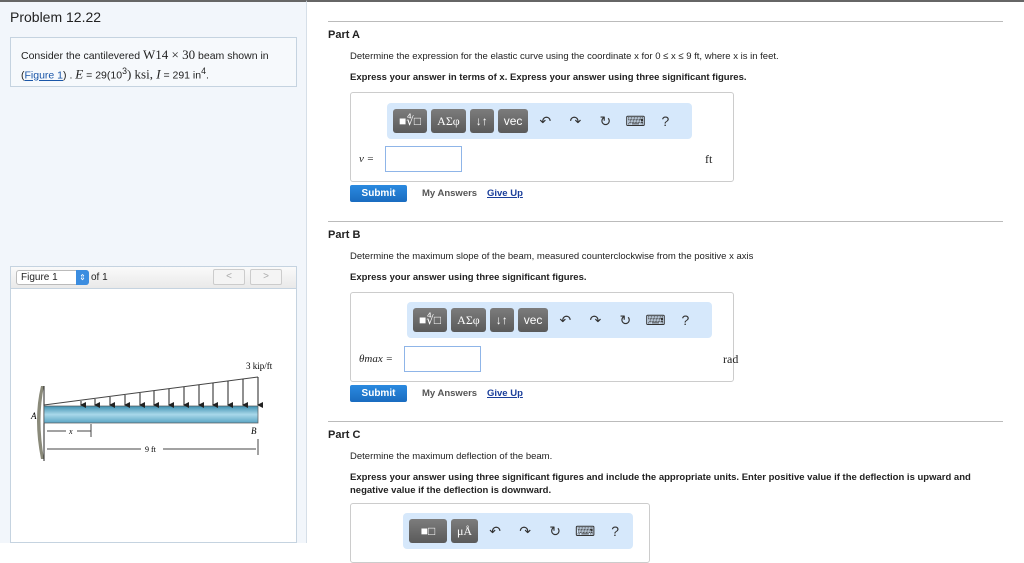  Describe the element at coordinates (82, 277) in the screenshot. I see `select-chevron-icon: ⇕` at that location.